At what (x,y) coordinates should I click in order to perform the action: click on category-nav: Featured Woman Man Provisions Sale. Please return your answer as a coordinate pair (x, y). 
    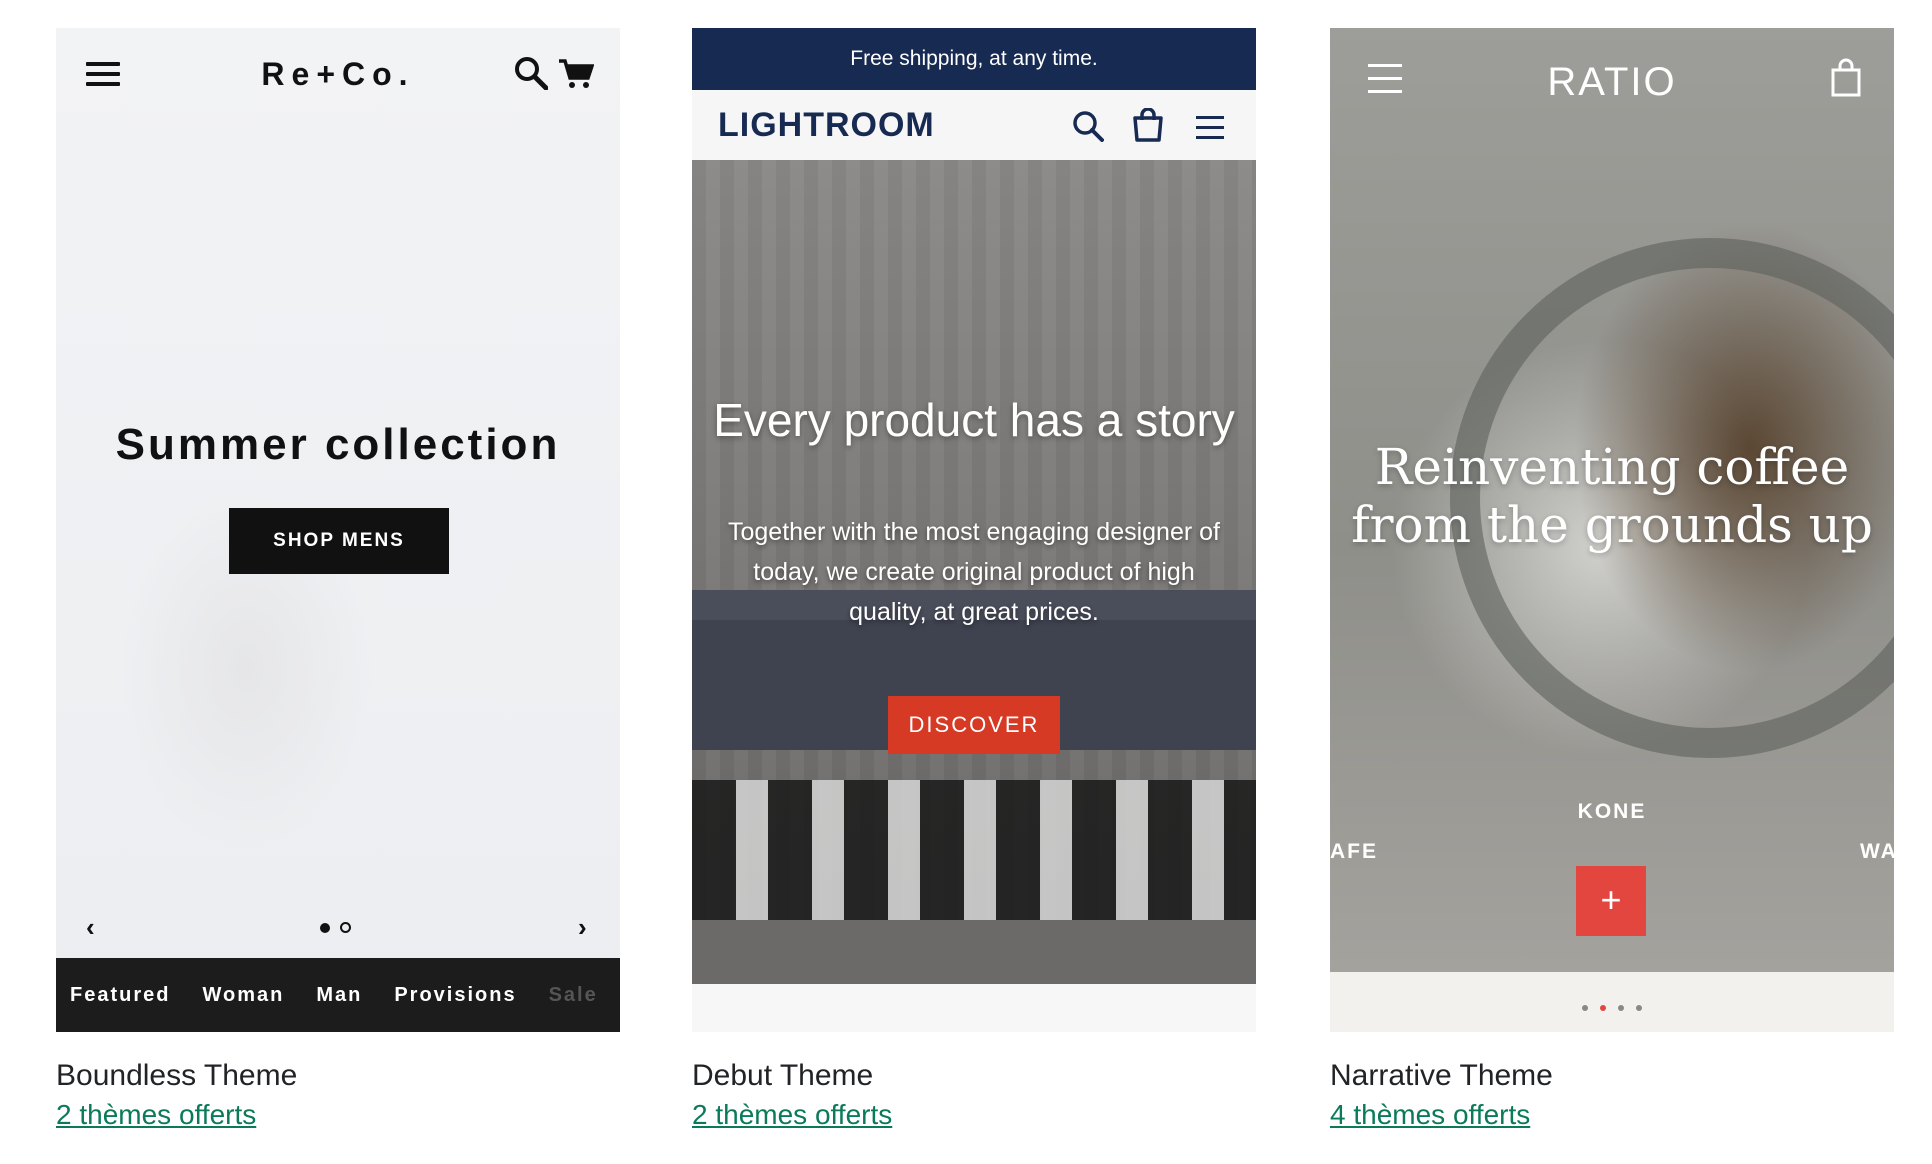
    Looking at the image, I should click on (338, 995).